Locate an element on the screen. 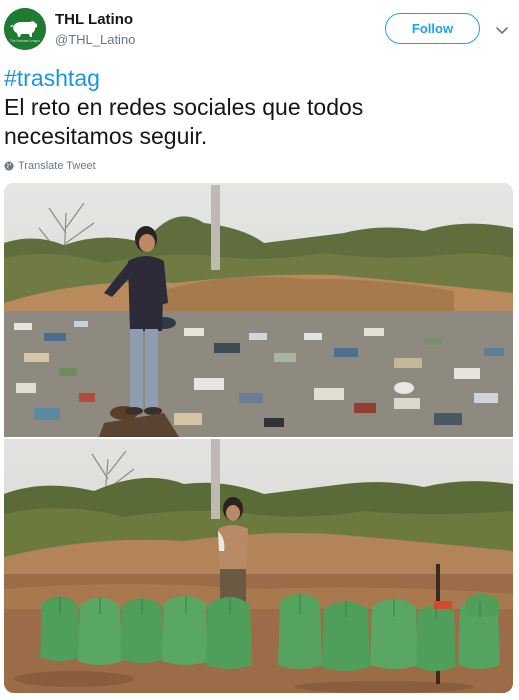 The image size is (519, 700). translate-tweet-link: Translate Tweet is located at coordinates (50, 166).